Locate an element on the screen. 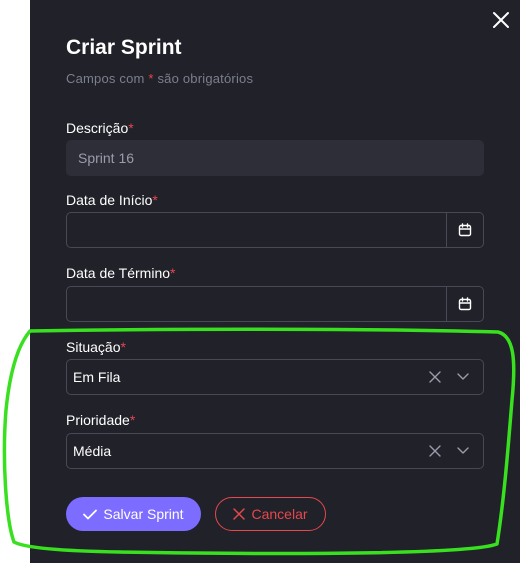 This screenshot has width=520, height=563. status-dropdown-button is located at coordinates (463, 377).